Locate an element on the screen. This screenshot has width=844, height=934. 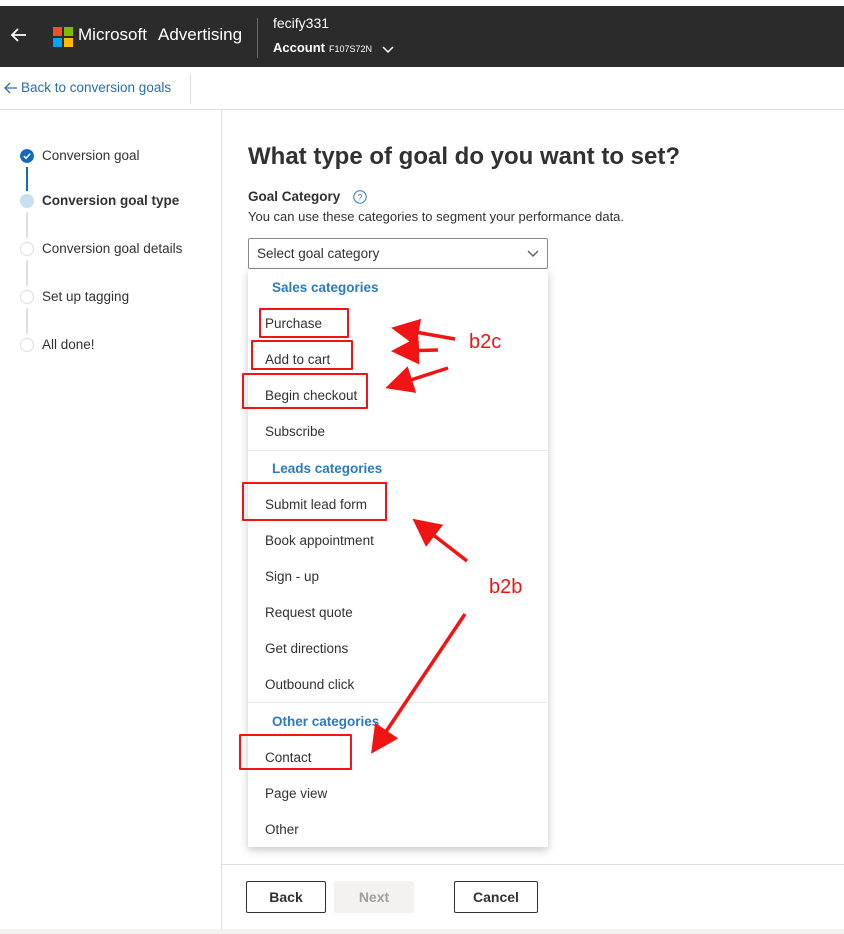
annotation-arrows is located at coordinates (420, 536).